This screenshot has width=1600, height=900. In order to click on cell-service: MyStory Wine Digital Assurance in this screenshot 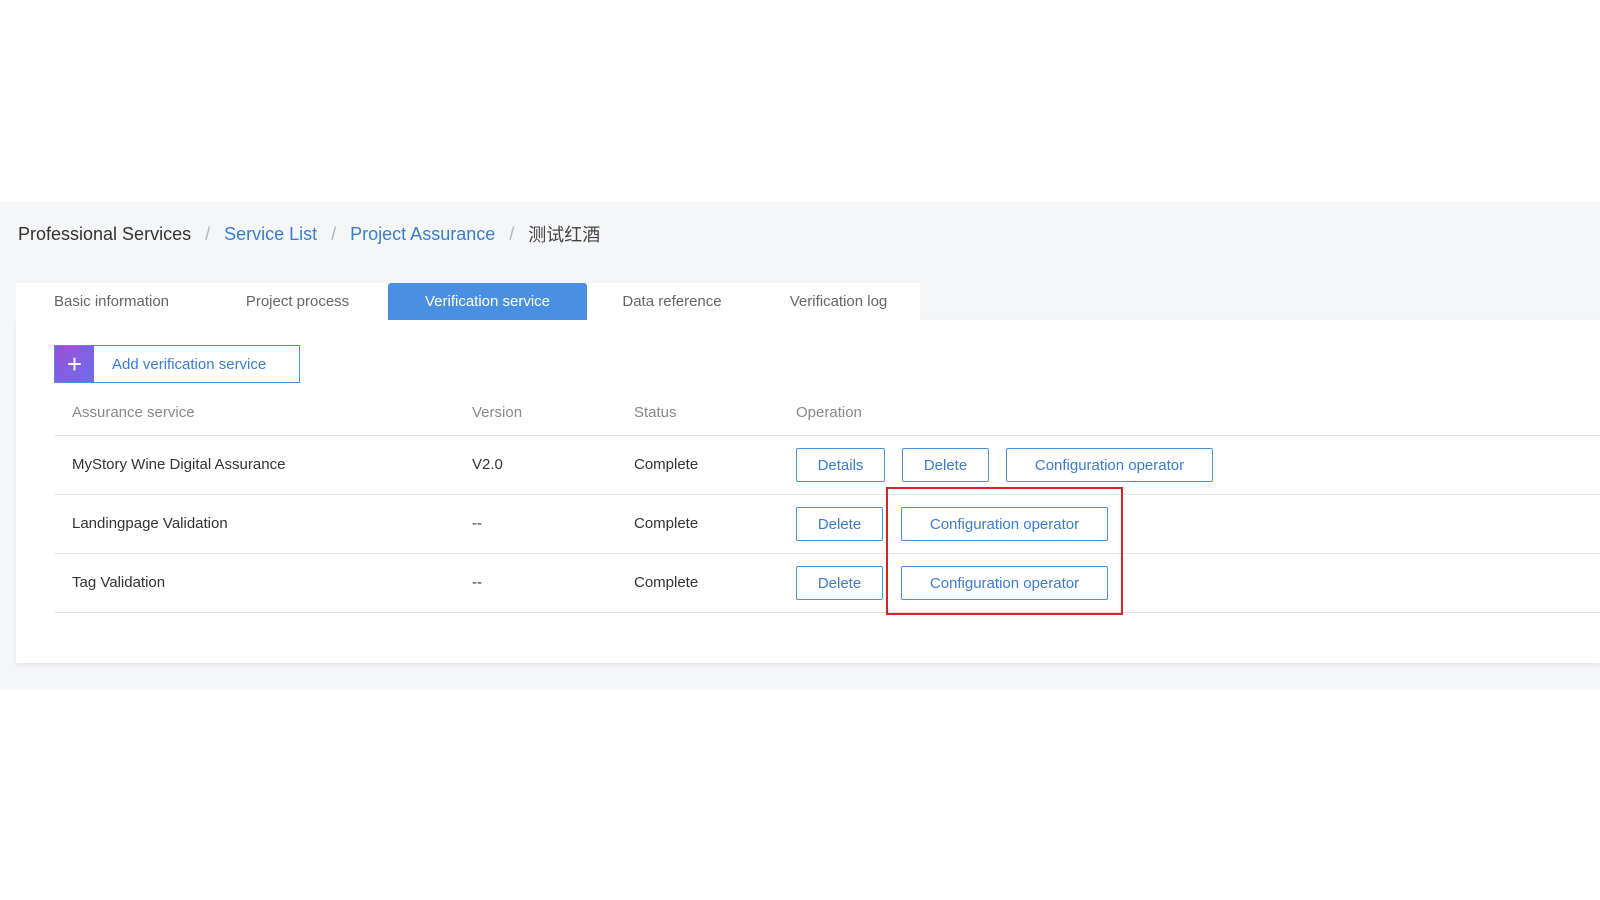, I will do `click(179, 464)`.